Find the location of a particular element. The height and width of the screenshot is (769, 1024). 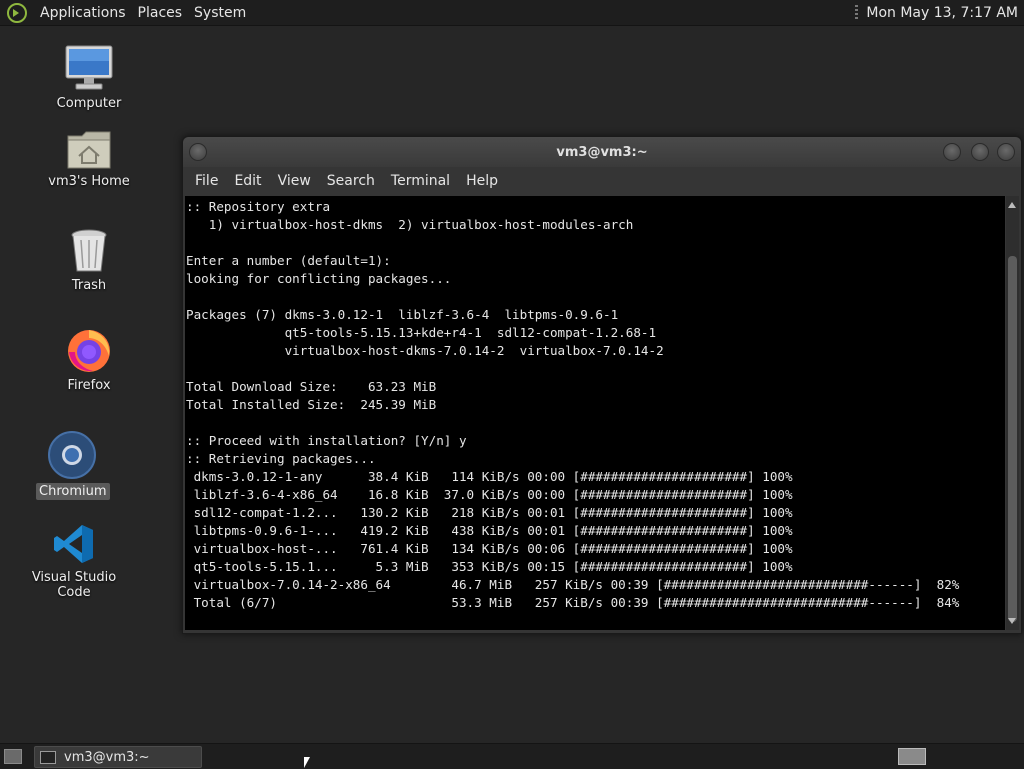

taskbar-item-terminal: vm3@vm3:~ is located at coordinates (118, 757).